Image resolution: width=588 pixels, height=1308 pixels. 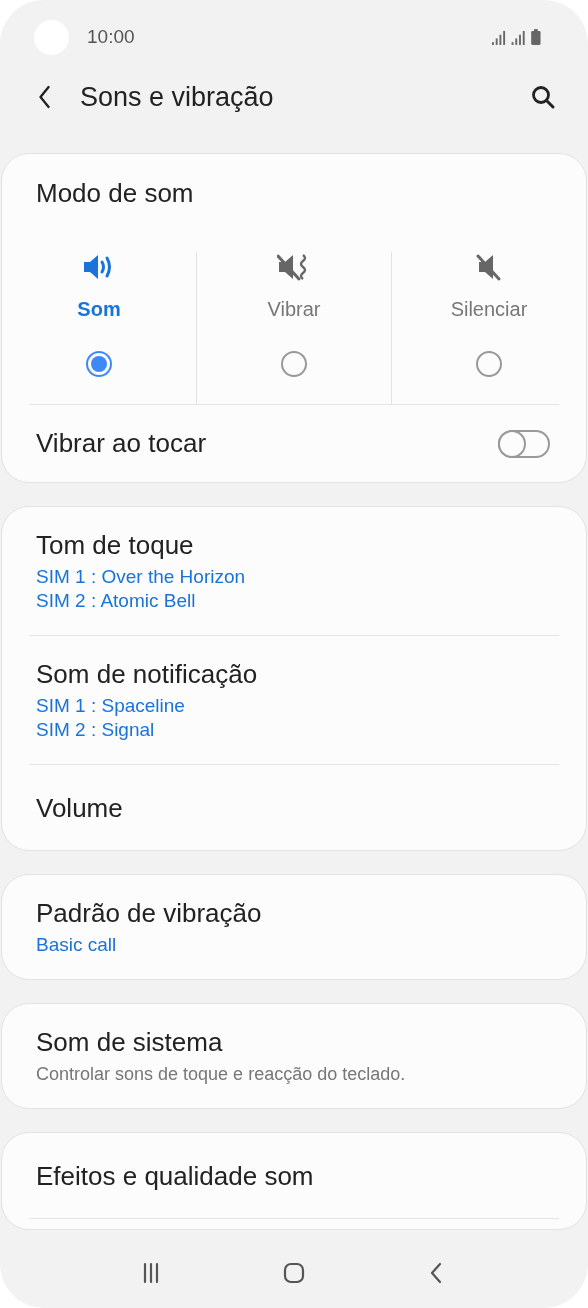 I want to click on settings-item: Som de sistema Controlar sons de toque e reacção do teclado., so click(x=294, y=1056).